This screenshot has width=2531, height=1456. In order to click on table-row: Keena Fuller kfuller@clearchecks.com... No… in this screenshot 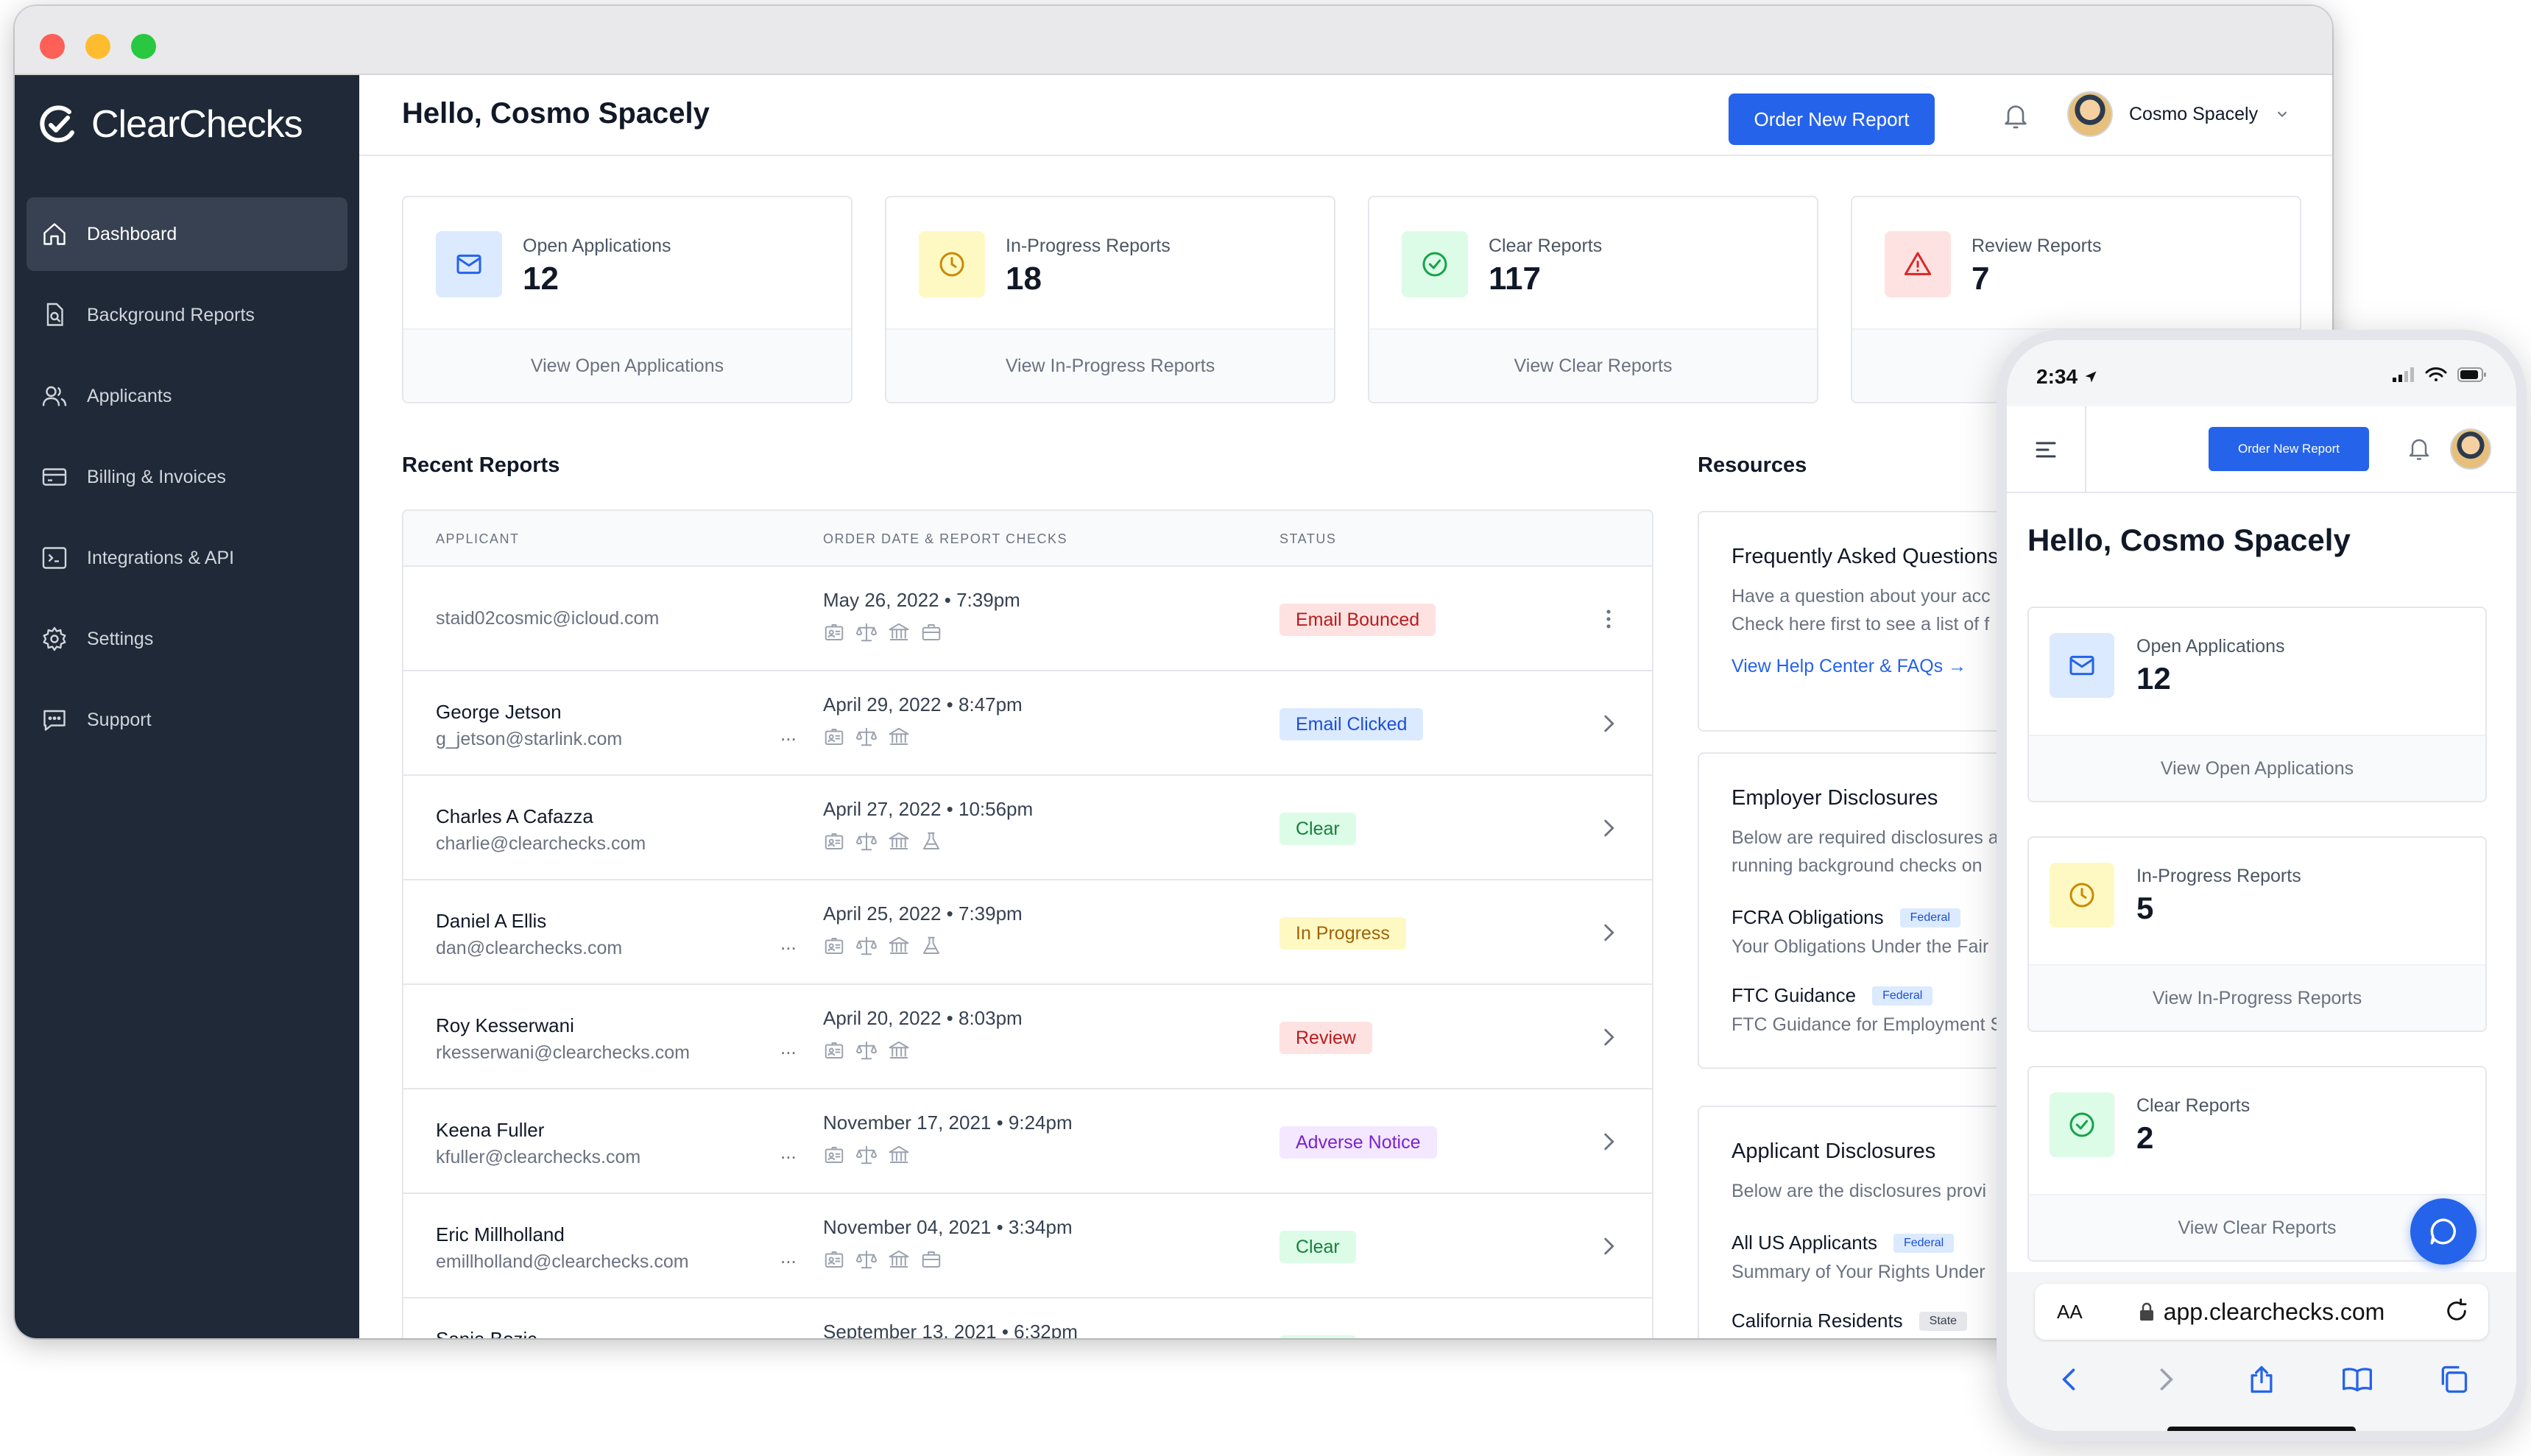, I will do `click(1027, 1141)`.